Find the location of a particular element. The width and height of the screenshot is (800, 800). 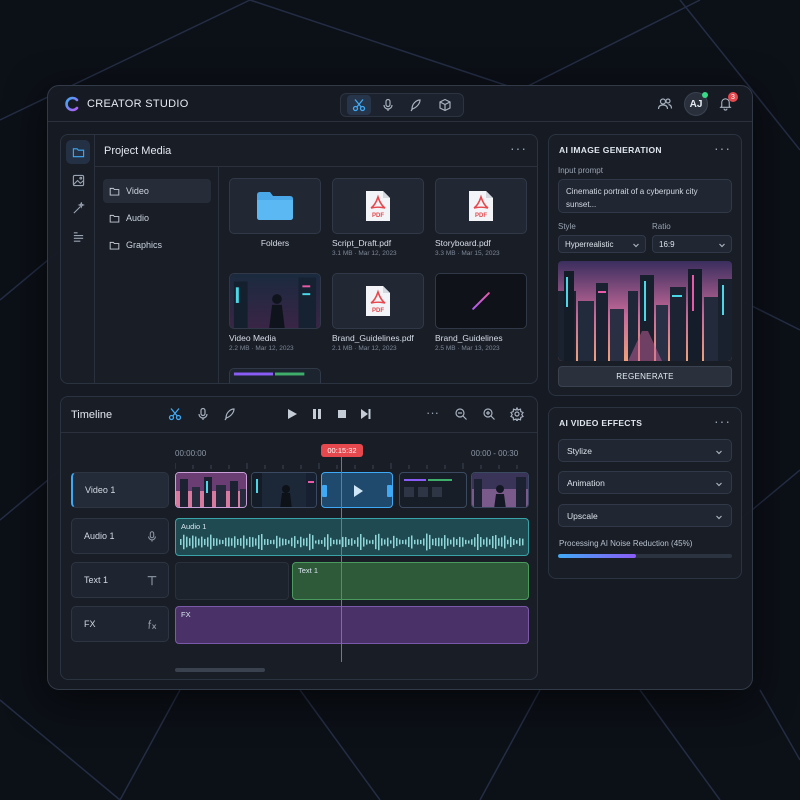

media-tile-brand-guidelines: Brand_Guidelines 2.5 MB · Mar 13, 2023 is located at coordinates (481, 312).